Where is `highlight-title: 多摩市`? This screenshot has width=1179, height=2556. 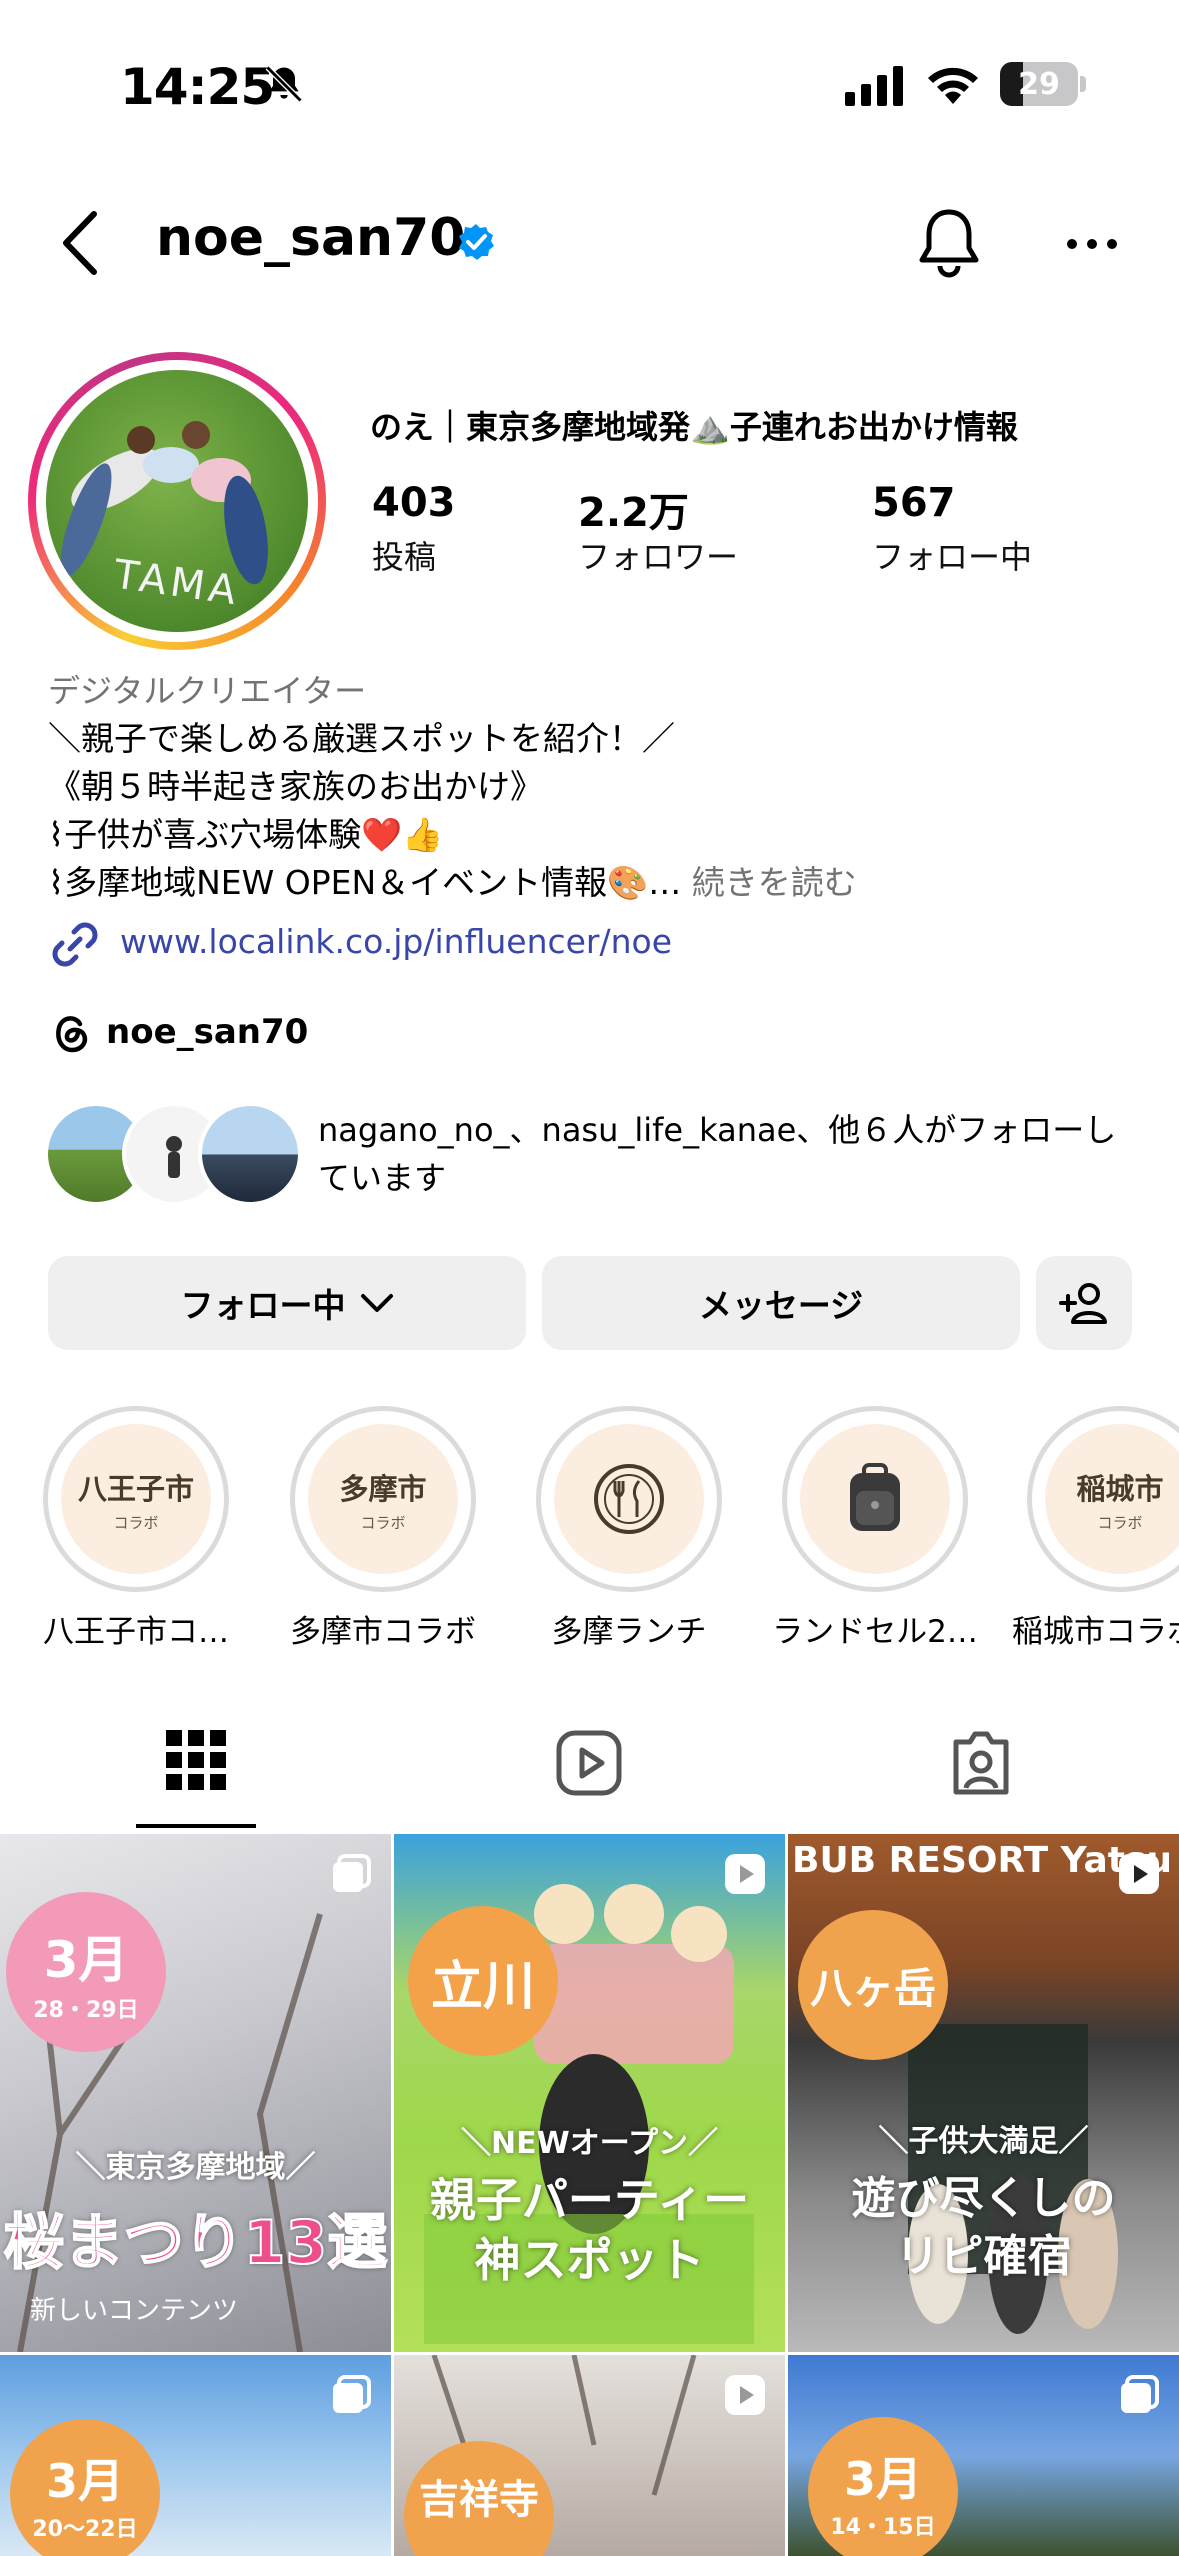
highlight-title: 多摩市 is located at coordinates (383, 1488).